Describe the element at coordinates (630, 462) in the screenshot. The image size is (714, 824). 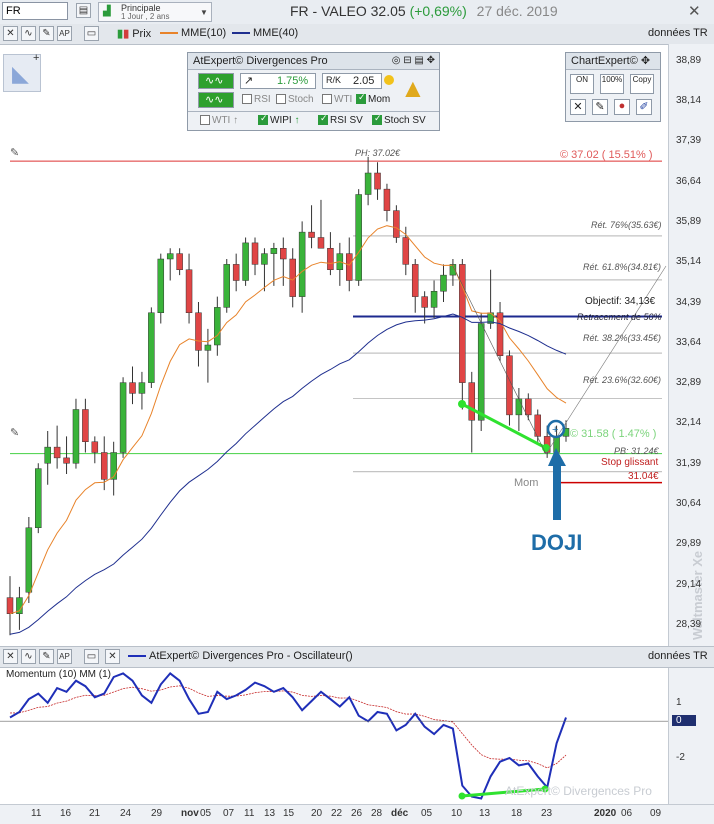
I see `stop-label: Stop glissant` at that location.